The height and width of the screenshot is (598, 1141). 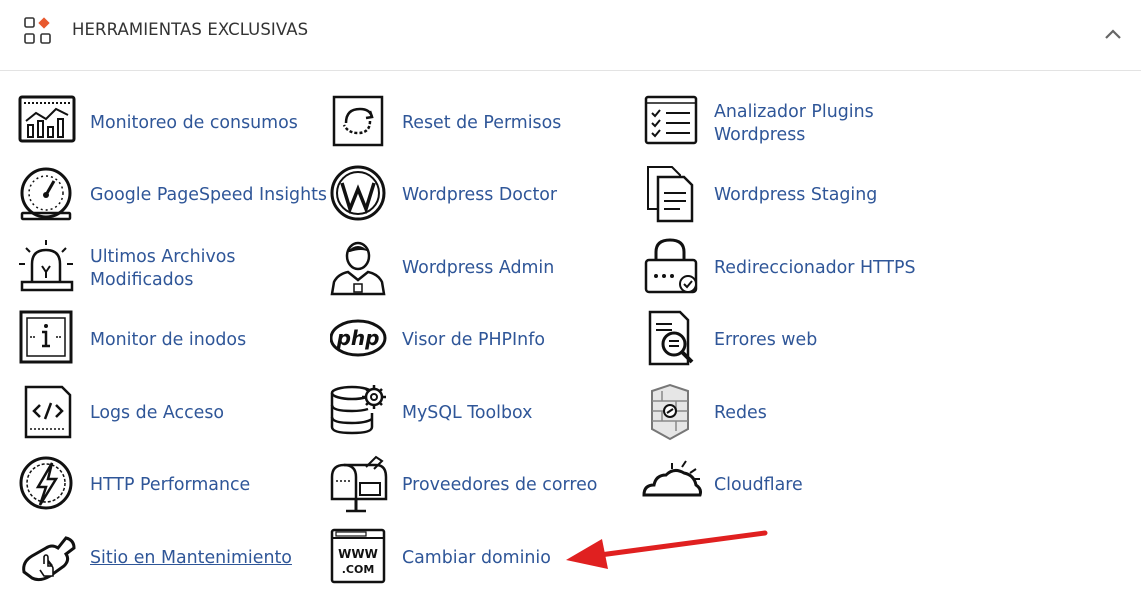 I want to click on tool-label: Sitio en Mantenimiento, so click(x=191, y=558).